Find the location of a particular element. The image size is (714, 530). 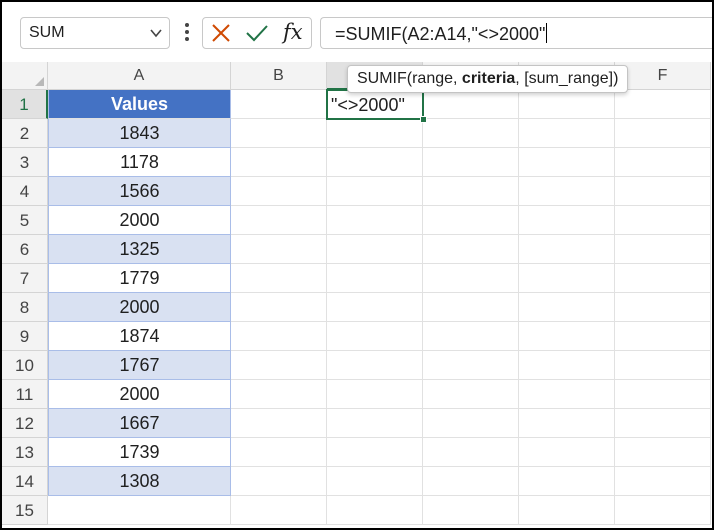

cell-c10 is located at coordinates (375, 365).